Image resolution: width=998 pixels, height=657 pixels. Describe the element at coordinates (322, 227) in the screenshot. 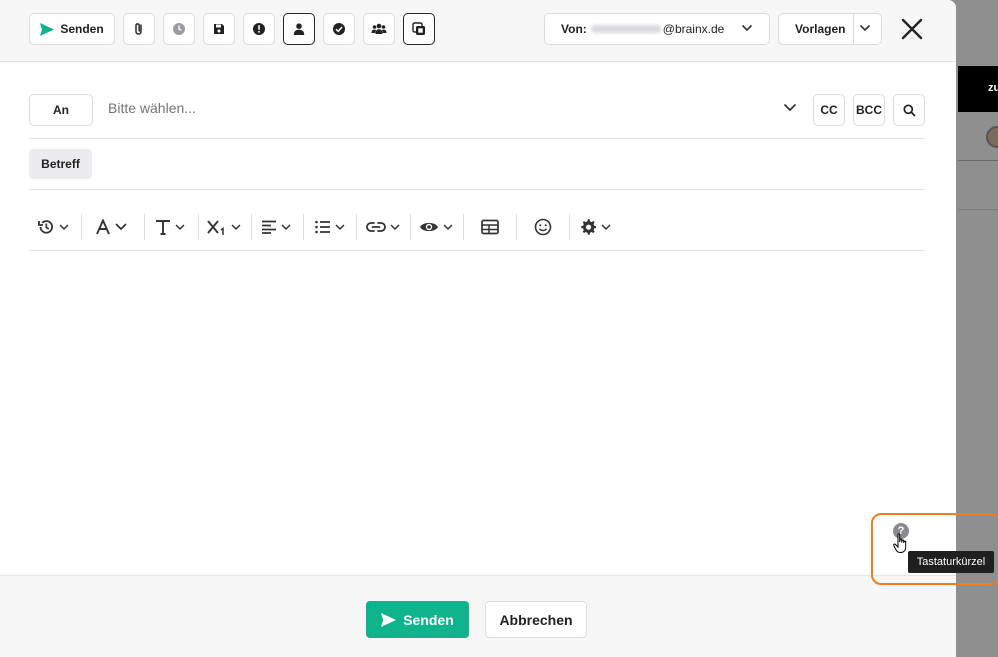

I see `list-icon` at that location.